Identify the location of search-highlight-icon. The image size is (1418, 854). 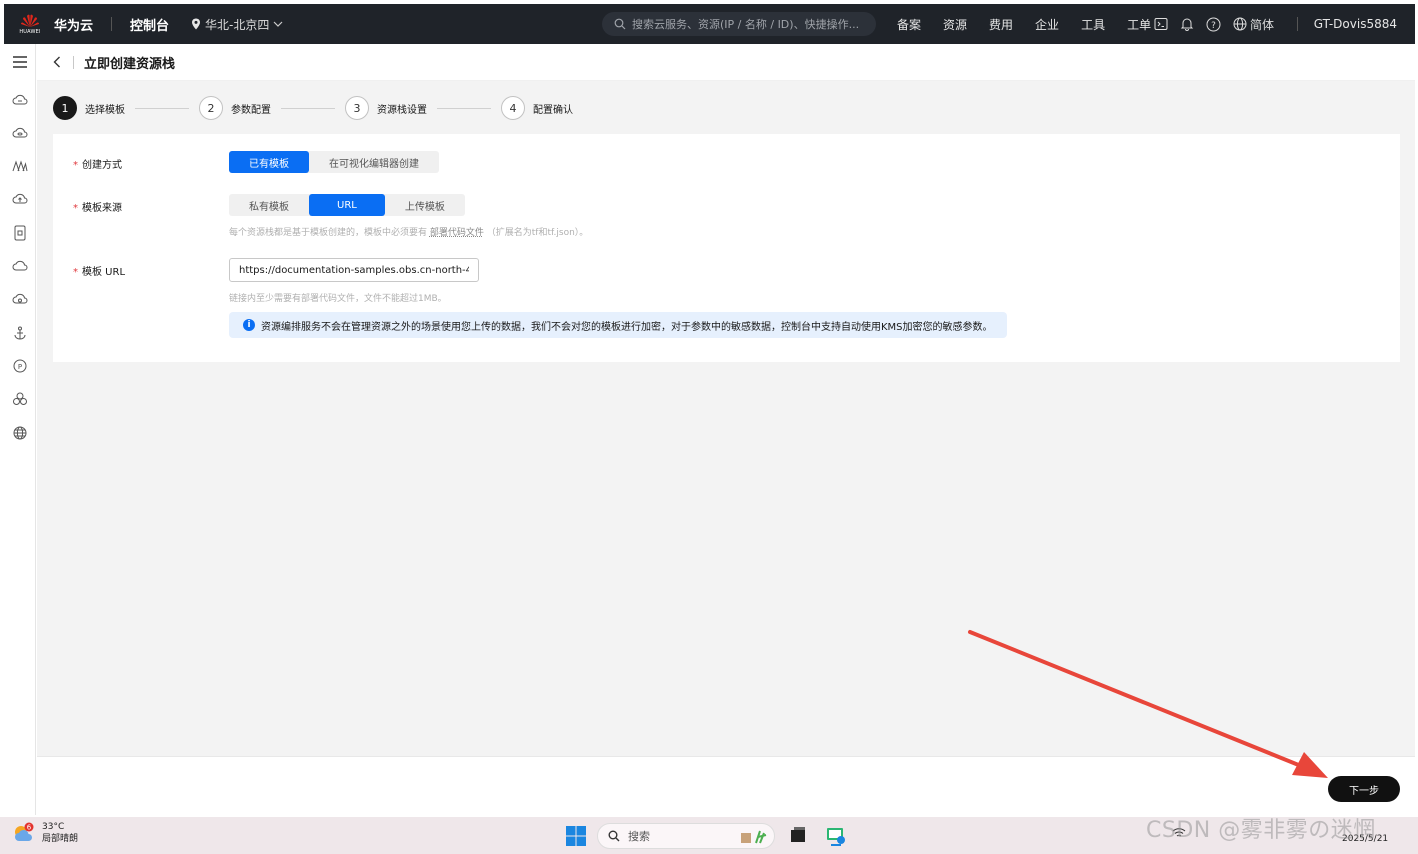
(754, 837).